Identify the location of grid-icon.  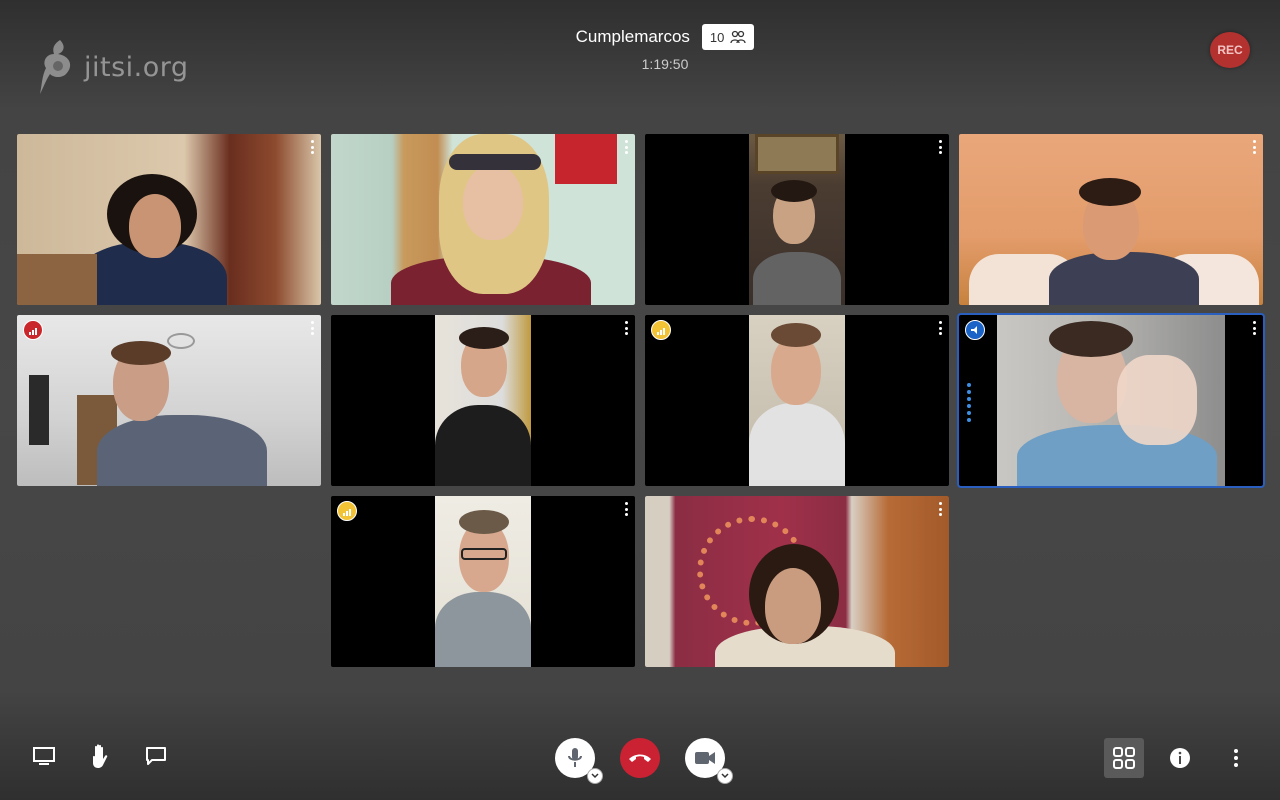
(1124, 758).